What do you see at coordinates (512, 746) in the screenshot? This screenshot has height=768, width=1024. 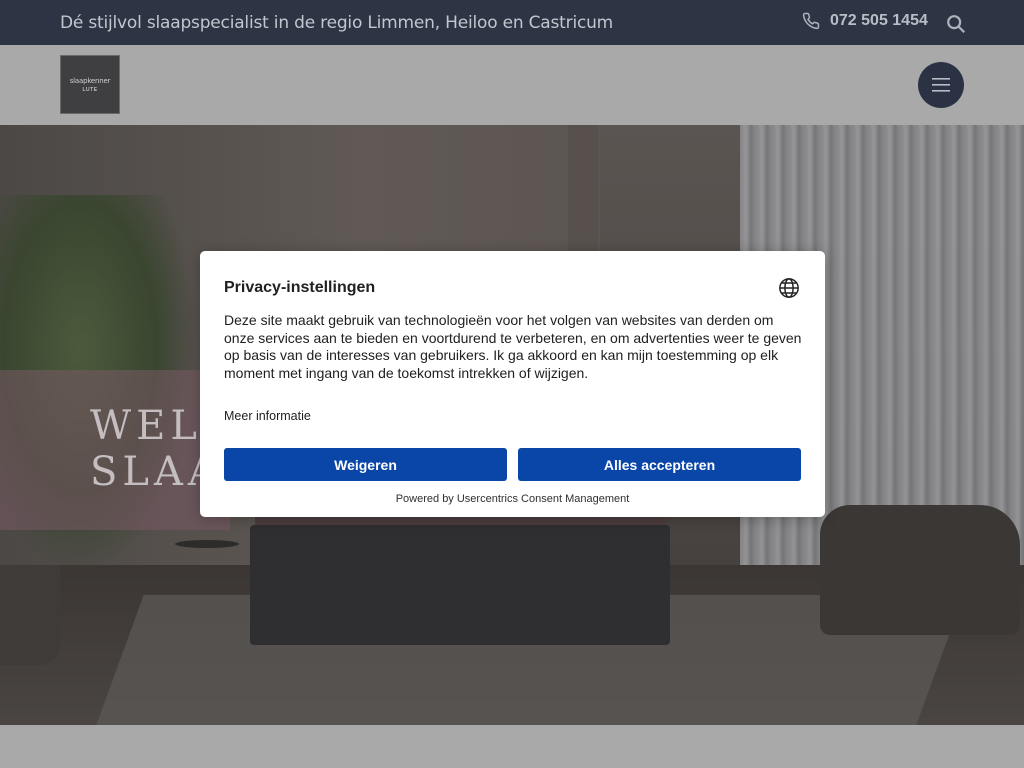 I see `page-bottom-section` at bounding box center [512, 746].